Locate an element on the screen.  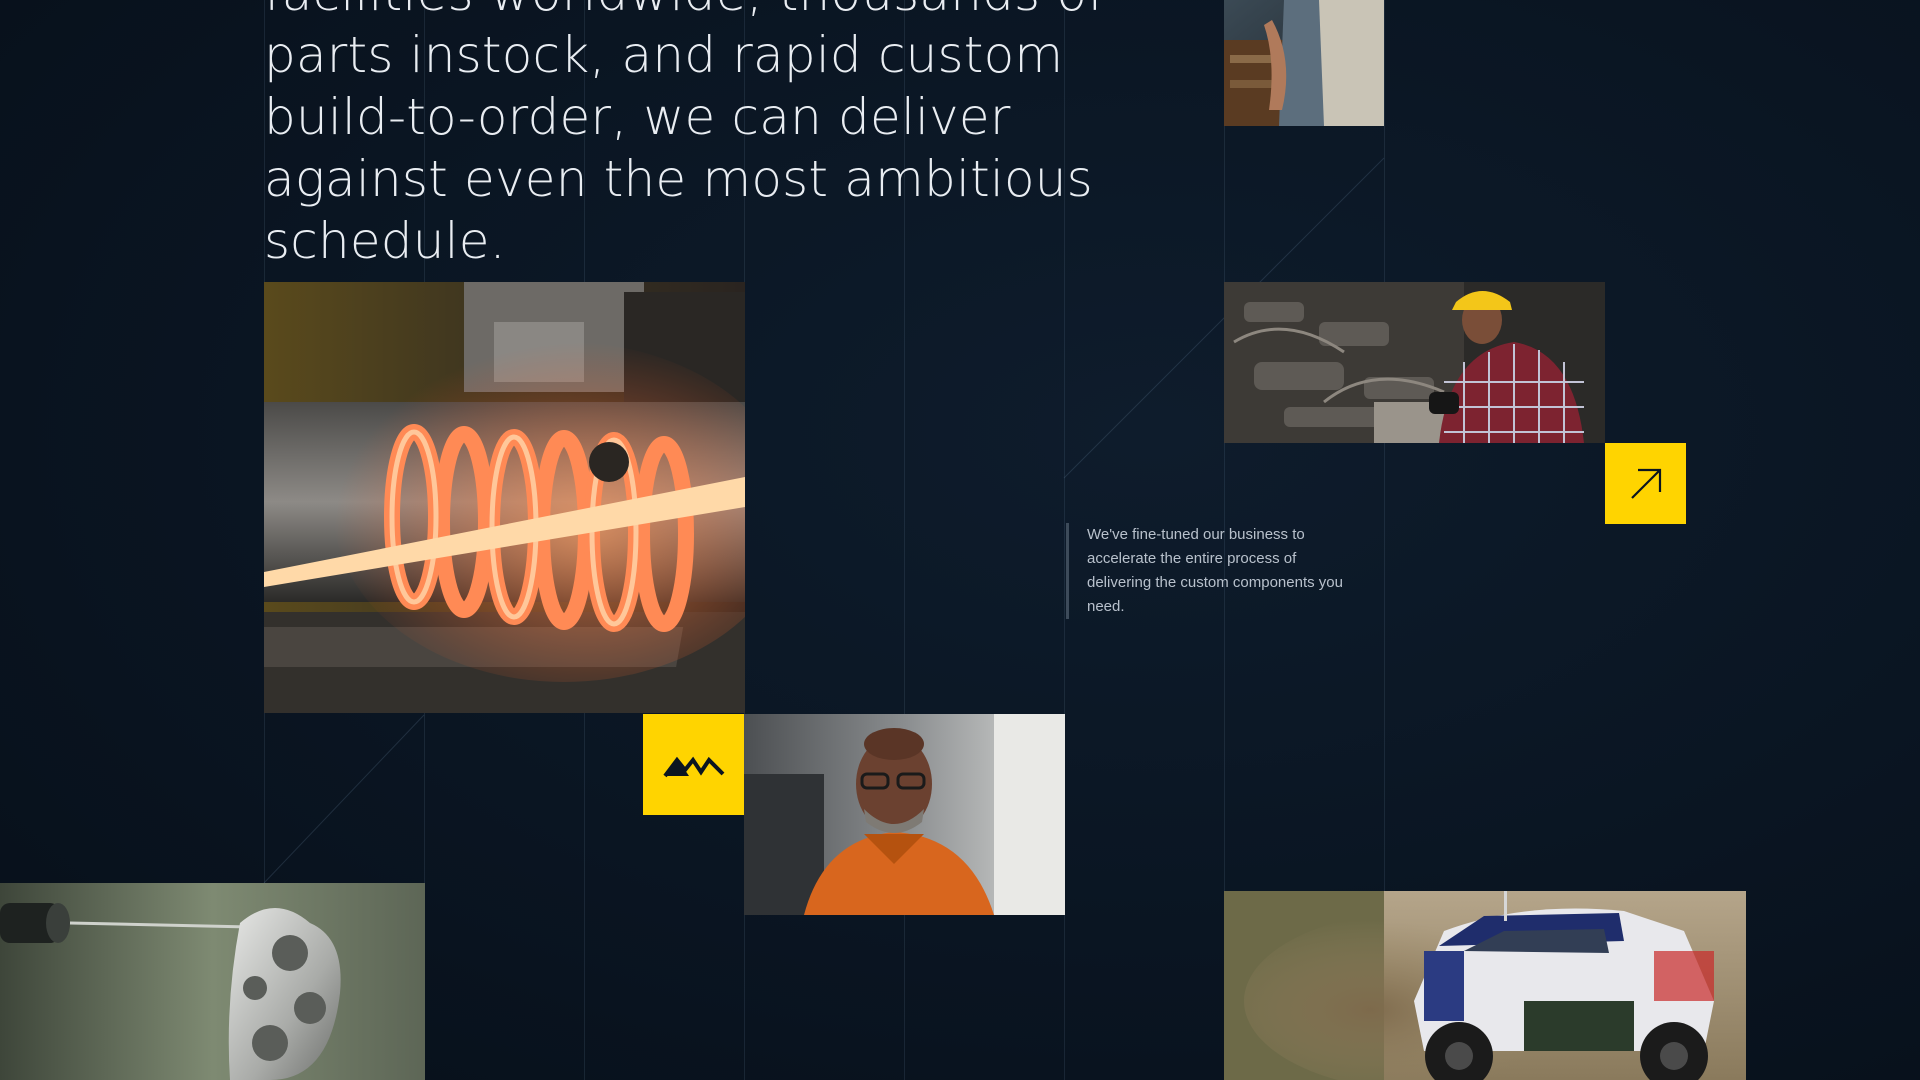
arrow-up-right-icon is located at coordinates (1645, 483).